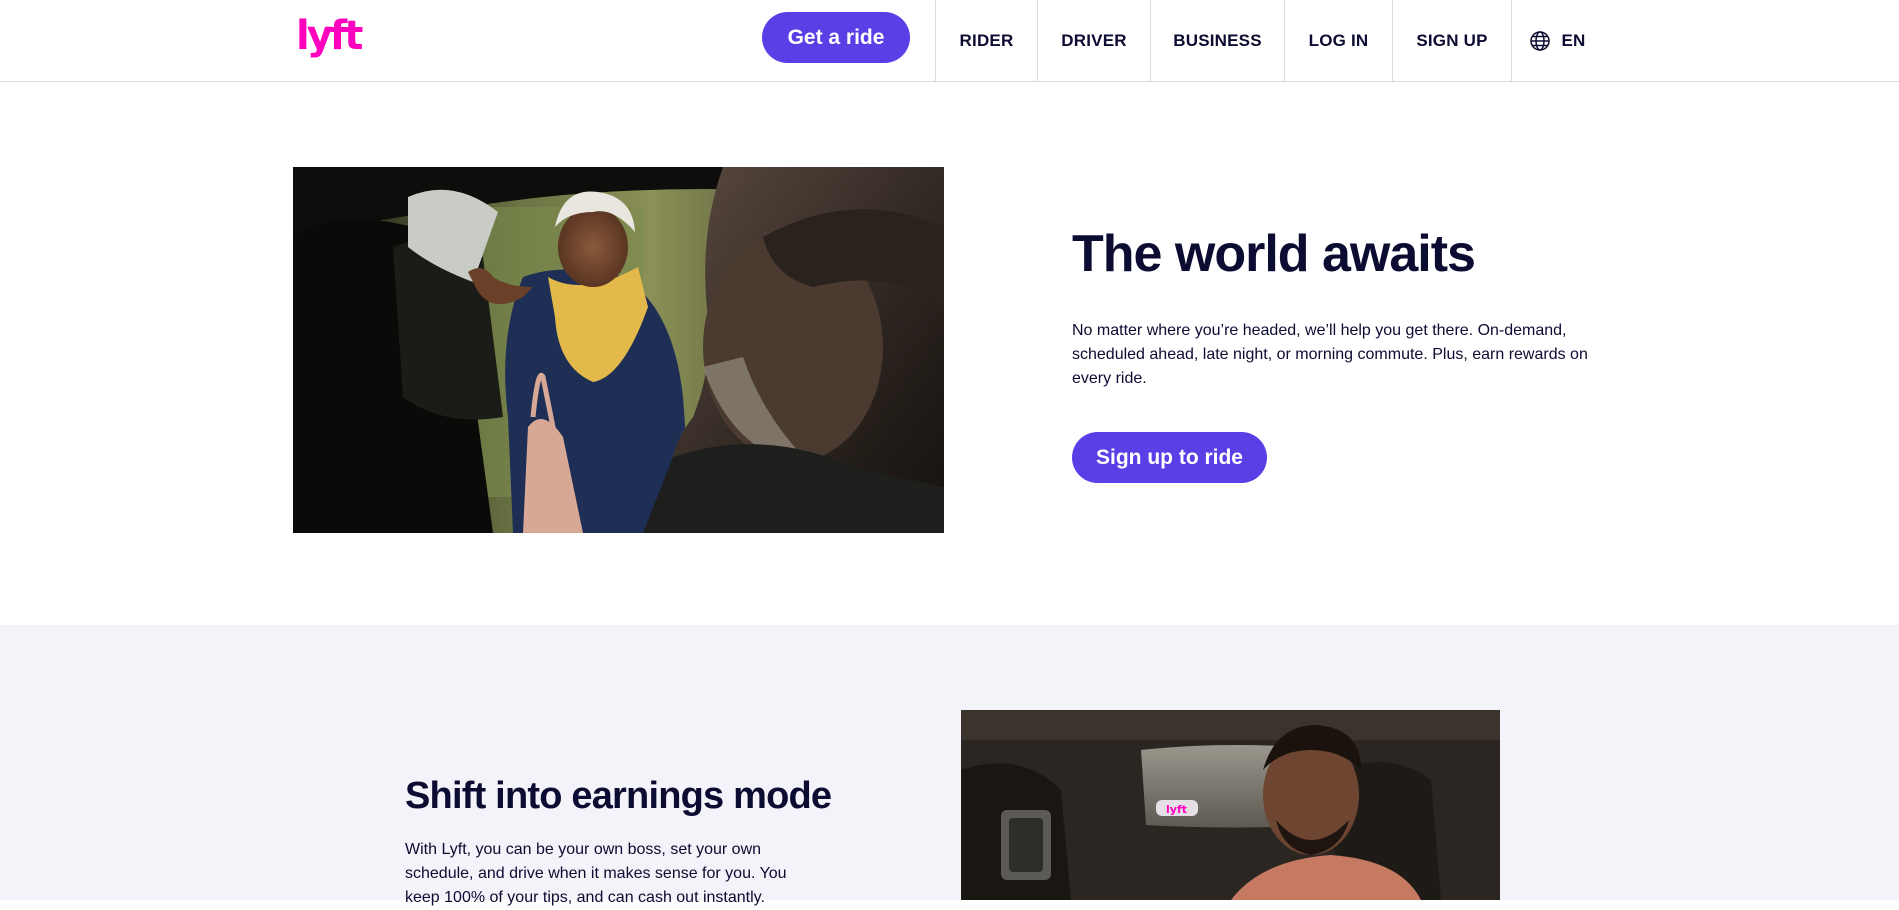  What do you see at coordinates (986, 41) in the screenshot?
I see `nav-rider: RIDER` at bounding box center [986, 41].